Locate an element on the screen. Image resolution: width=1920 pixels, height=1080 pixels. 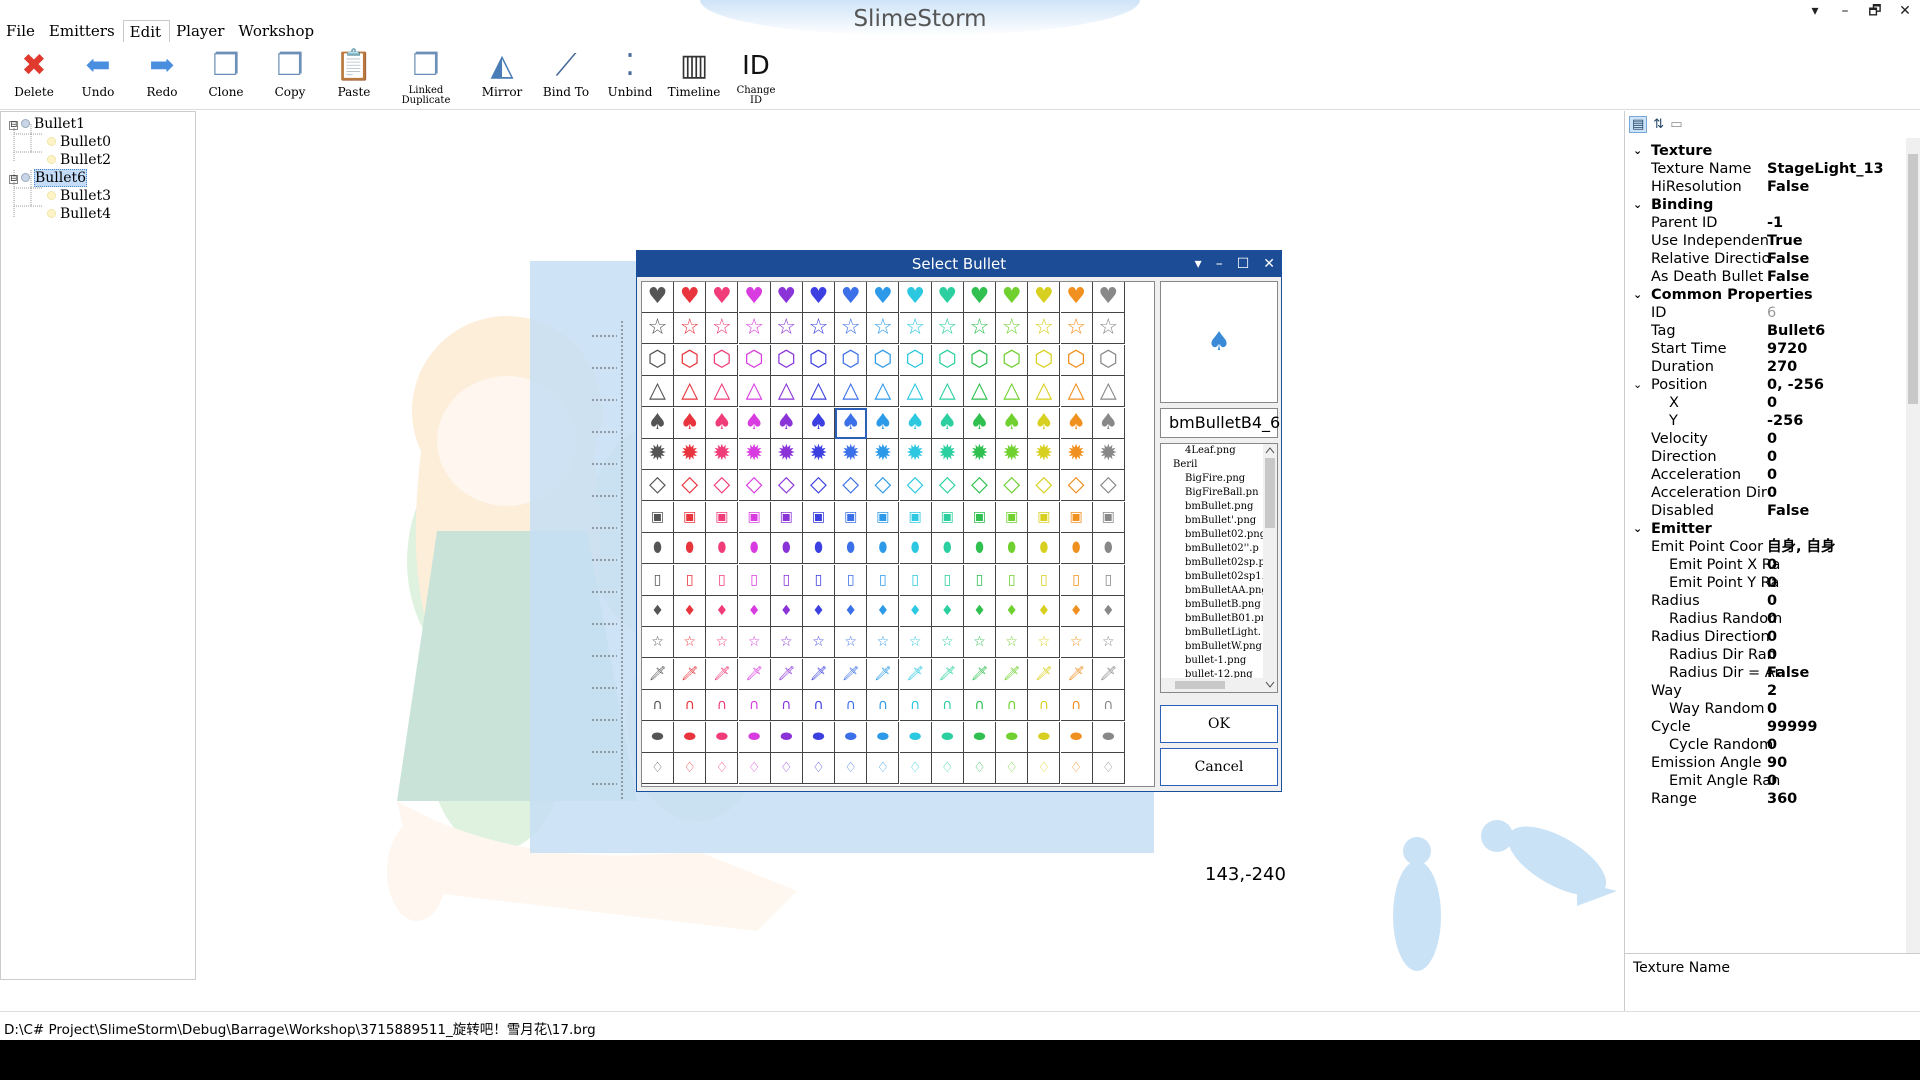
file-list-item: bmBulletAA.png is located at coordinates (1219, 591).